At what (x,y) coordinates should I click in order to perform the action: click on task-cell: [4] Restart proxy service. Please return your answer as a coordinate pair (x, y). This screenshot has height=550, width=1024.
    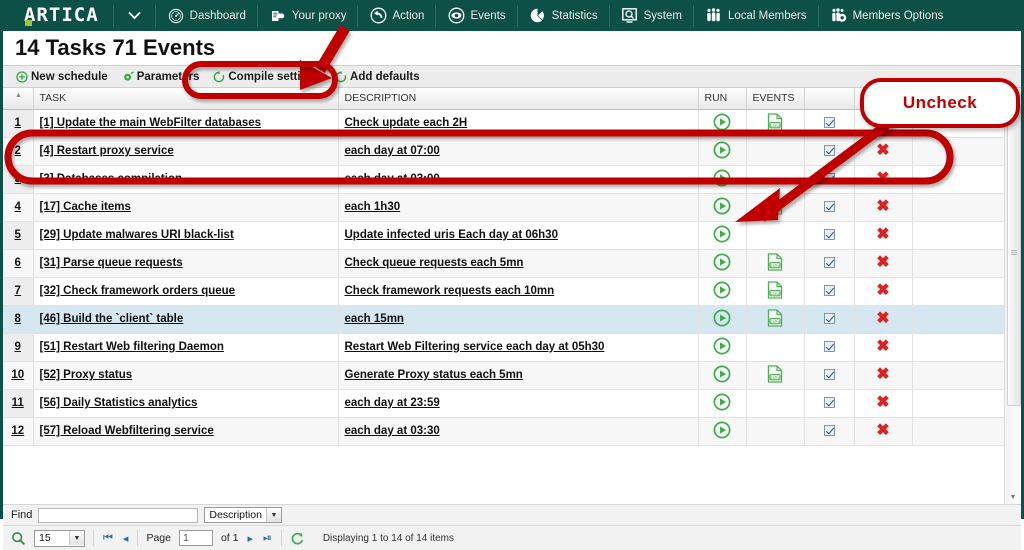
    Looking at the image, I should click on (186, 151).